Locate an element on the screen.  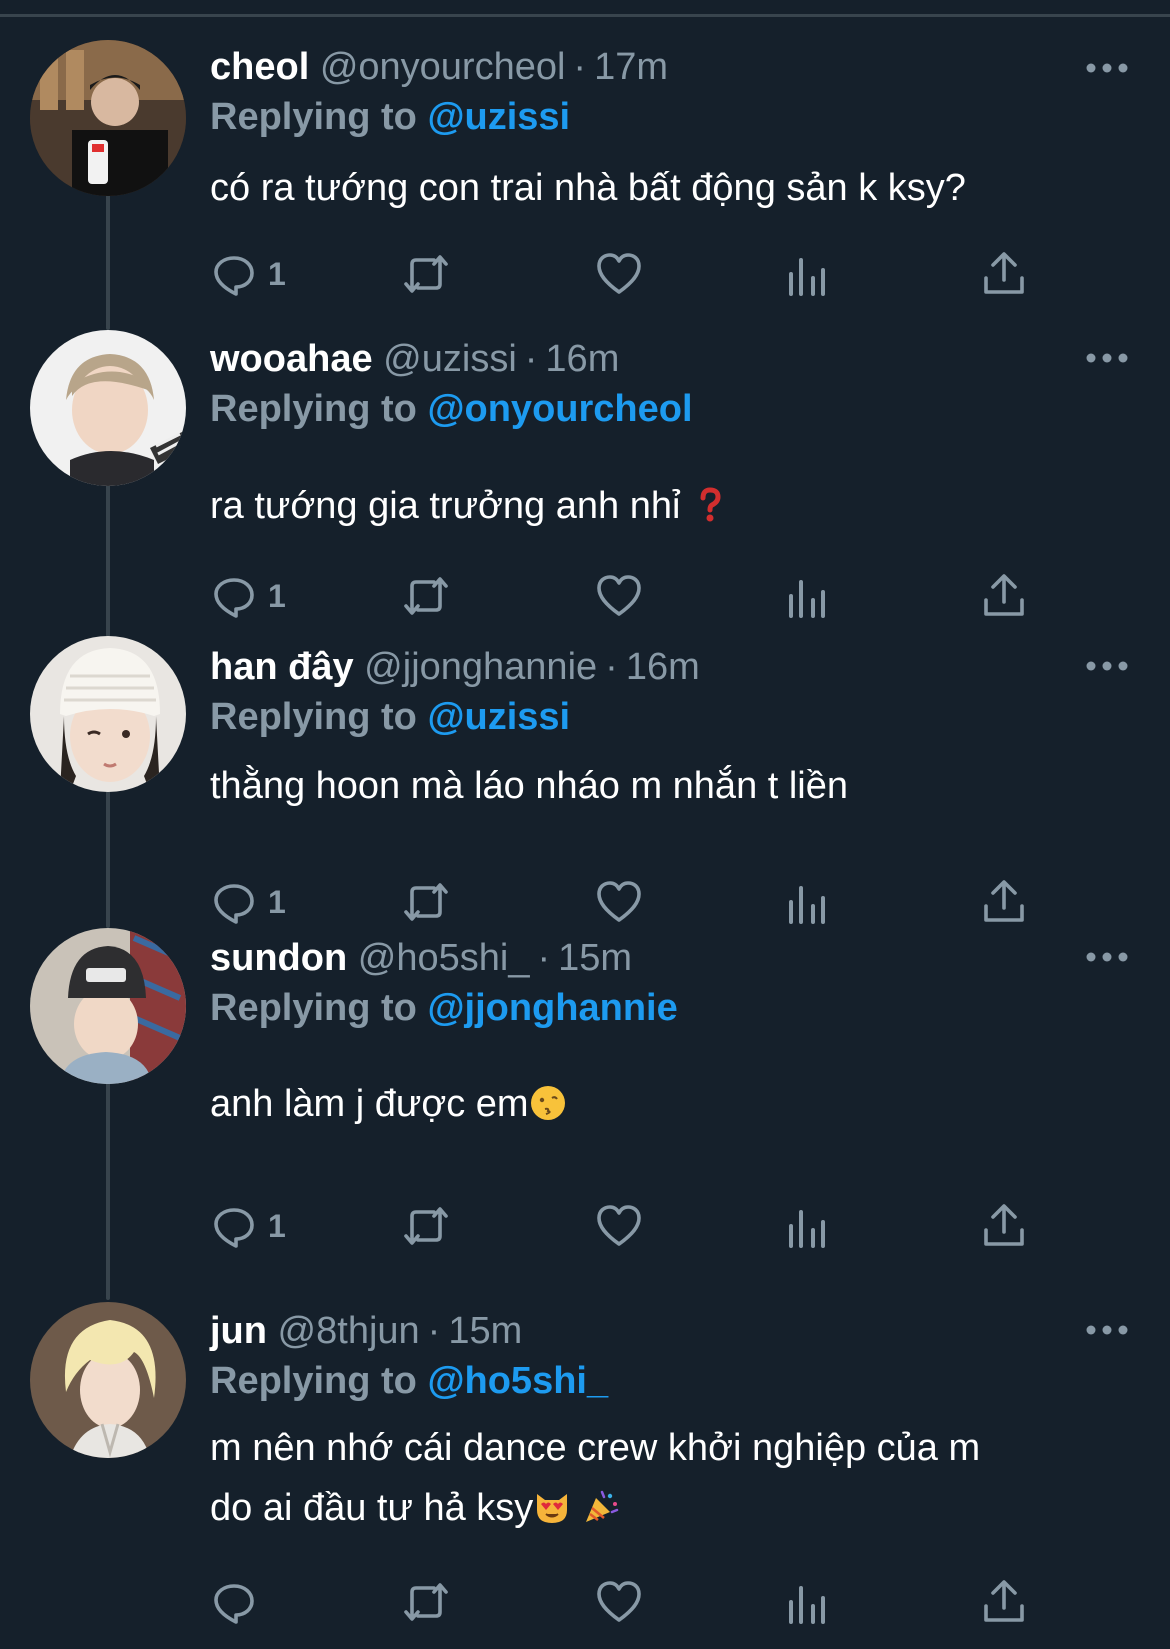
user-handle: @jjonghannie is located at coordinates (480, 667).